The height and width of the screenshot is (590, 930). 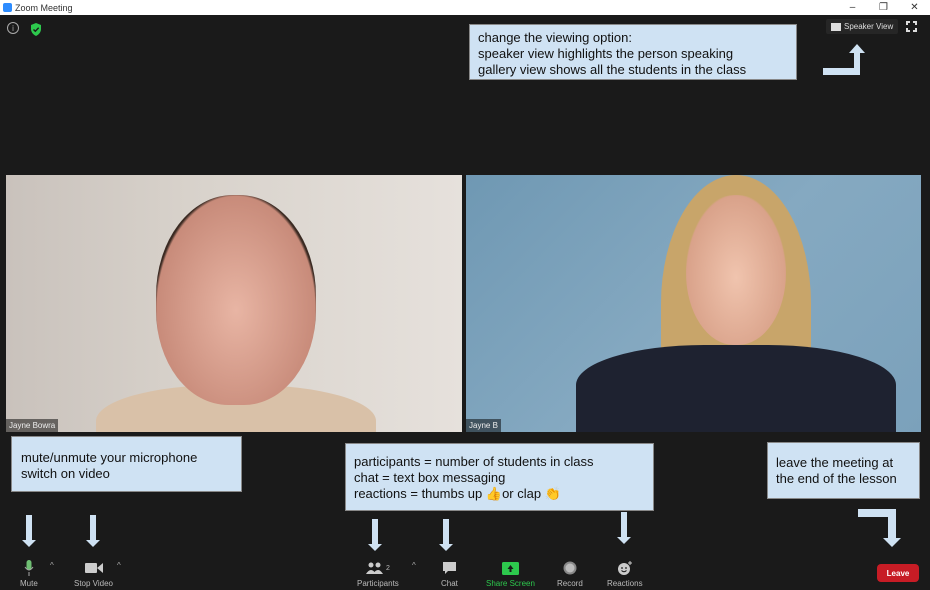 I want to click on shield-icon, so click(x=36, y=29).